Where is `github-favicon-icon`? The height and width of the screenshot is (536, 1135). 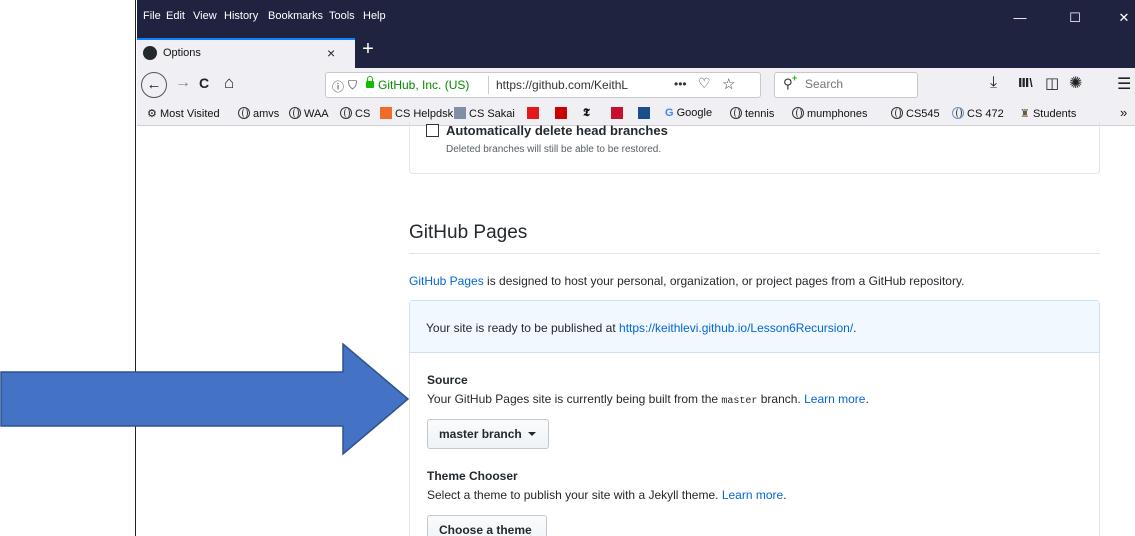 github-favicon-icon is located at coordinates (150, 53).